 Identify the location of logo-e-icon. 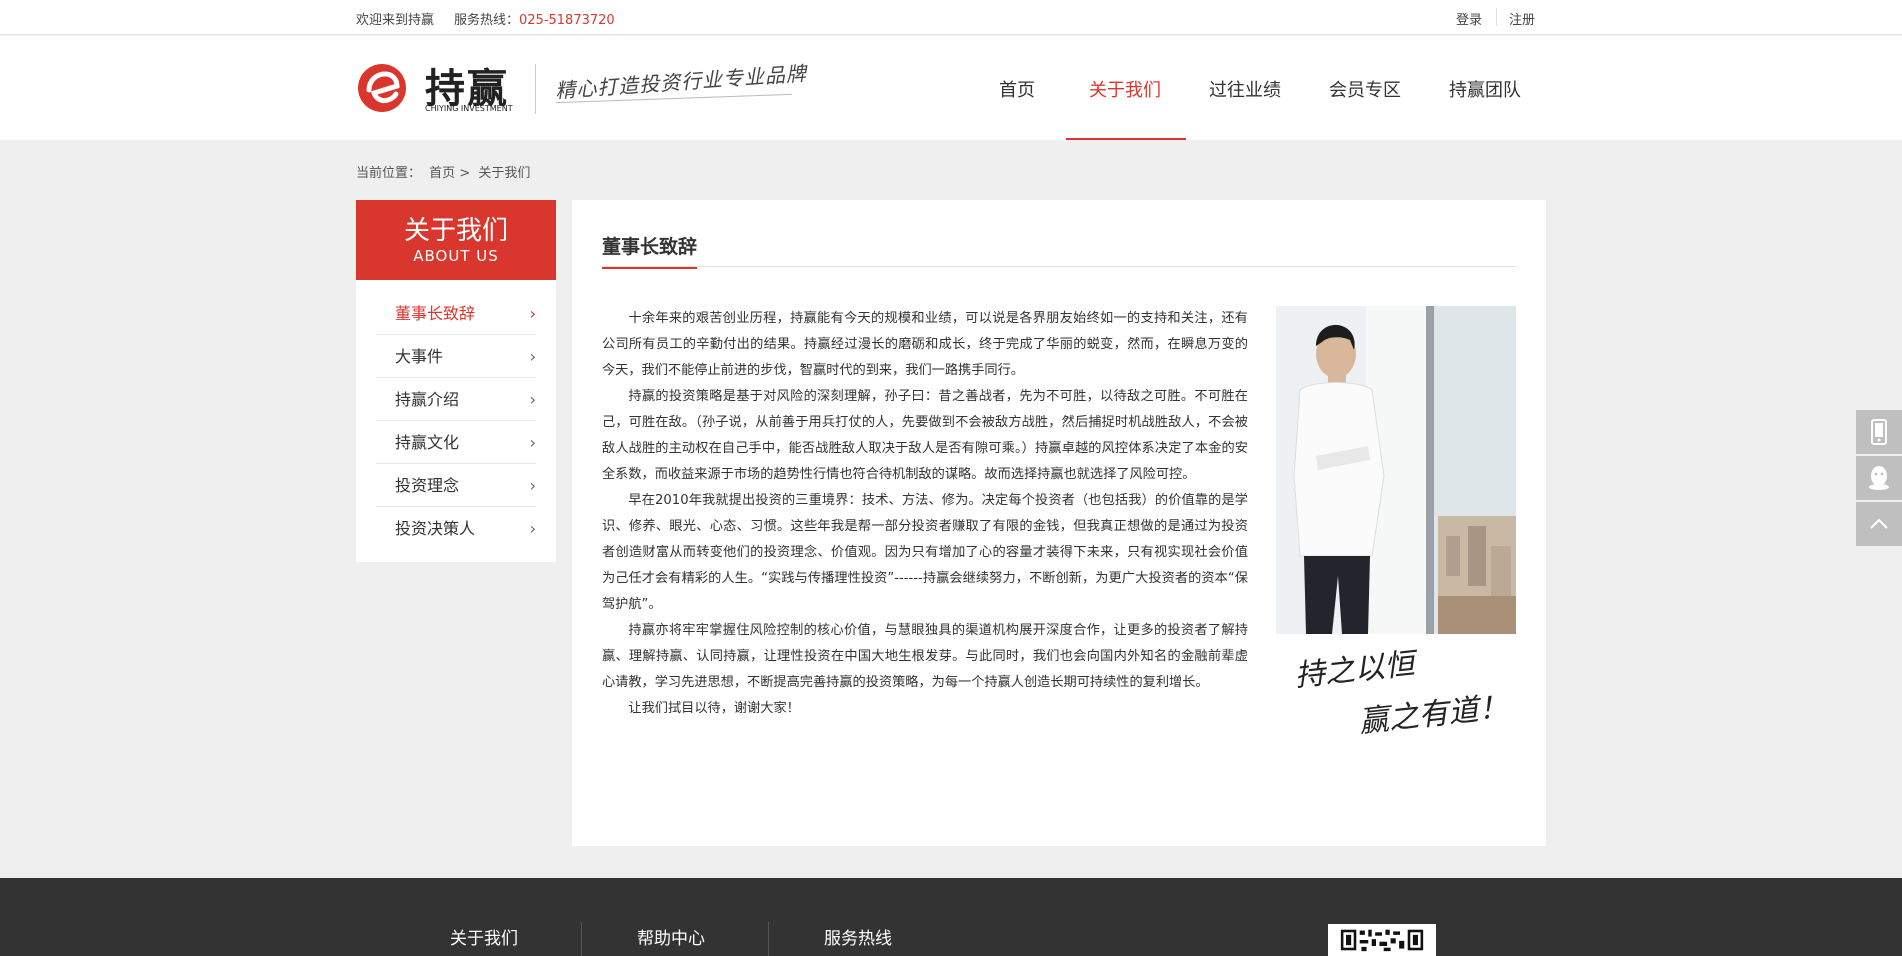
(382, 88).